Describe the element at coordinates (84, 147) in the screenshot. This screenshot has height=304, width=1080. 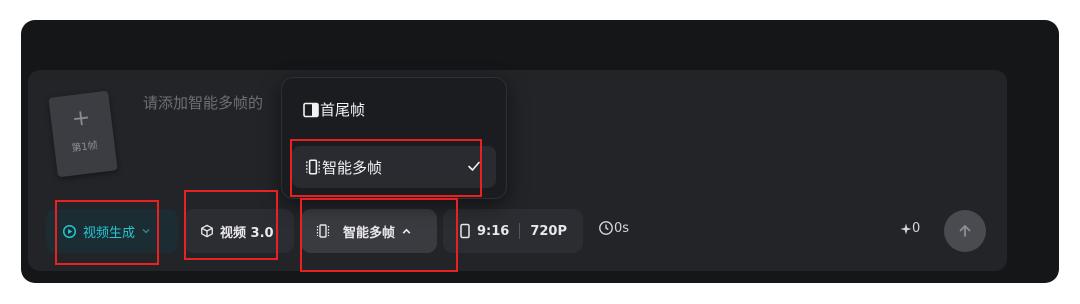
I see `frame-label: 第1帧` at that location.